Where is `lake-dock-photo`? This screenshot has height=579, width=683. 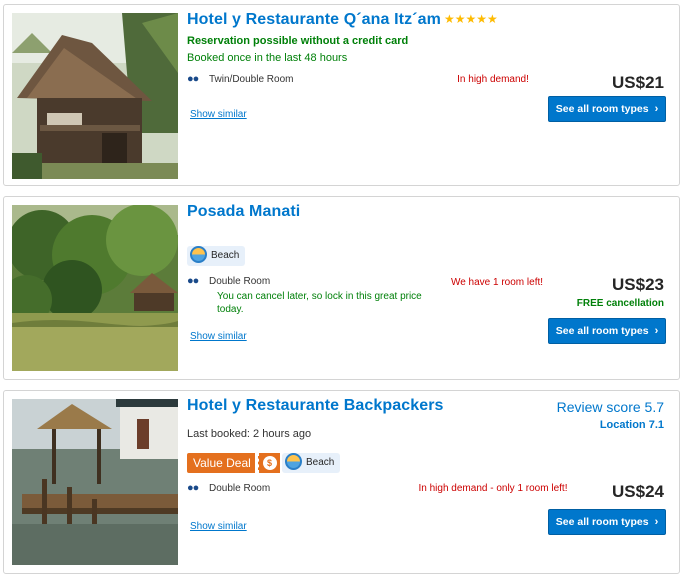
lake-dock-photo is located at coordinates (95, 482).